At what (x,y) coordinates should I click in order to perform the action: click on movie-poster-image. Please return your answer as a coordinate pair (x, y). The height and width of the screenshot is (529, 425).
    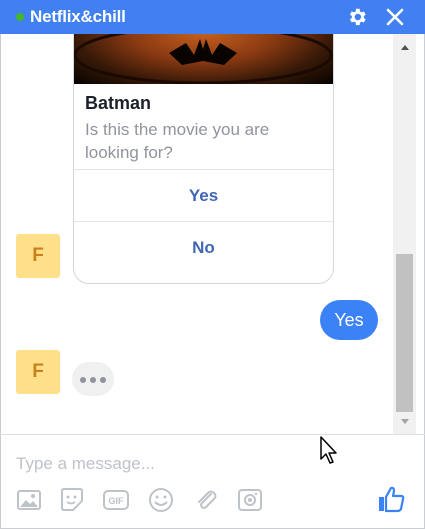
    Looking at the image, I should click on (203, 59).